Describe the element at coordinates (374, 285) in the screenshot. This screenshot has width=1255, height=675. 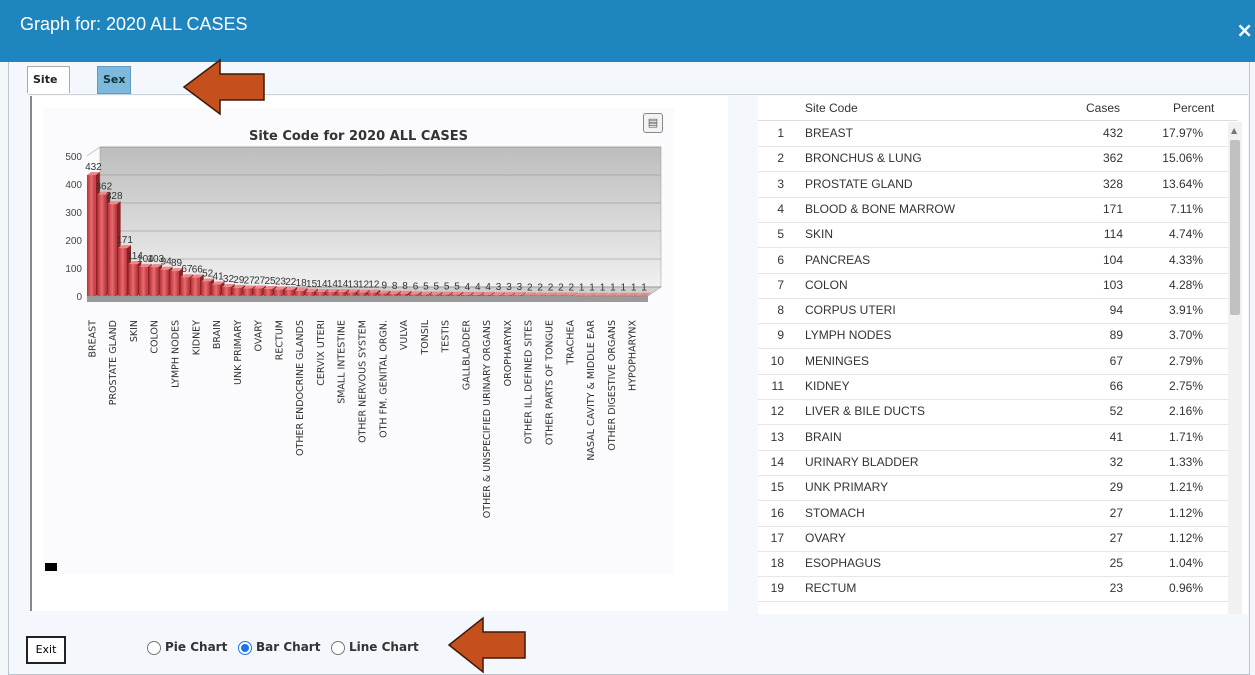
I see `bar-value-label: 12` at that location.